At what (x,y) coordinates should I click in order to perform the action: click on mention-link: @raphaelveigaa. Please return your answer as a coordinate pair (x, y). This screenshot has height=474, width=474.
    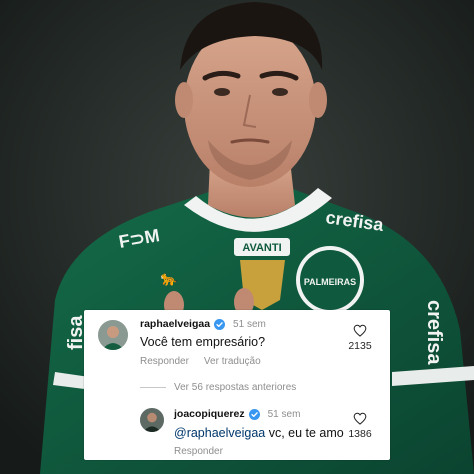
    Looking at the image, I should click on (219, 433).